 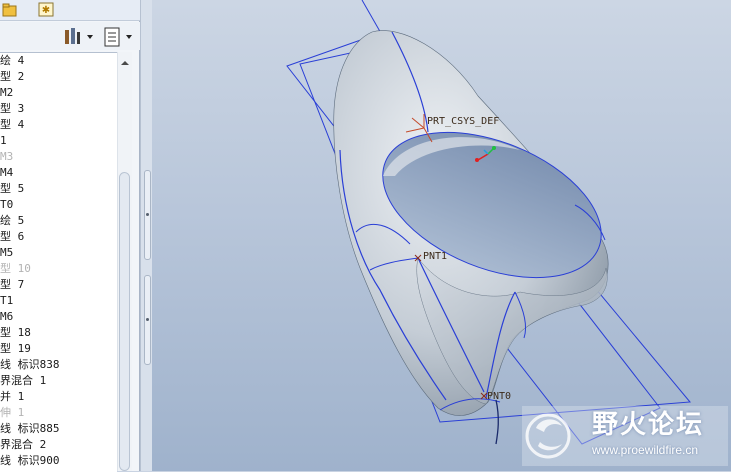 What do you see at coordinates (147, 215) in the screenshot?
I see `splitter-handle-top` at bounding box center [147, 215].